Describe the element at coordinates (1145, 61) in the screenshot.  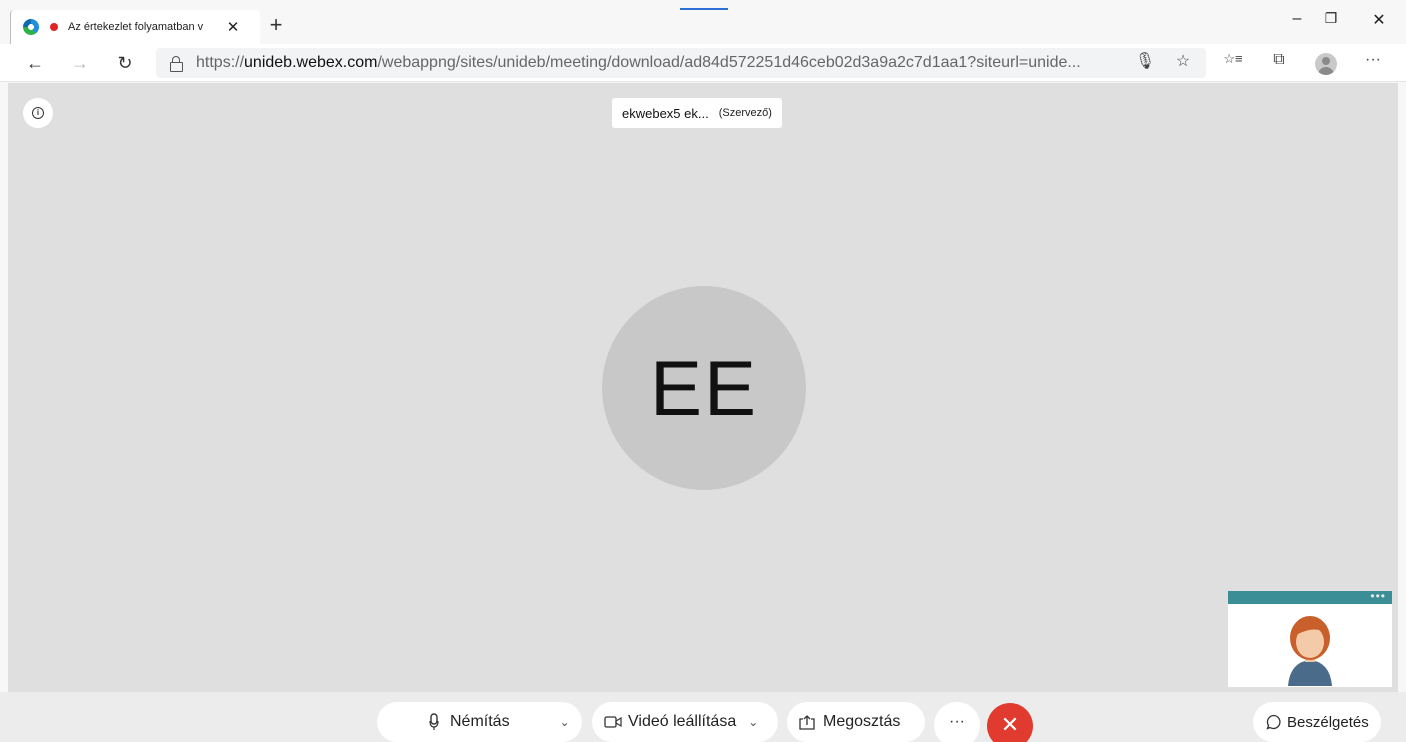
I see `microphone-permission-icon: 🎙` at that location.